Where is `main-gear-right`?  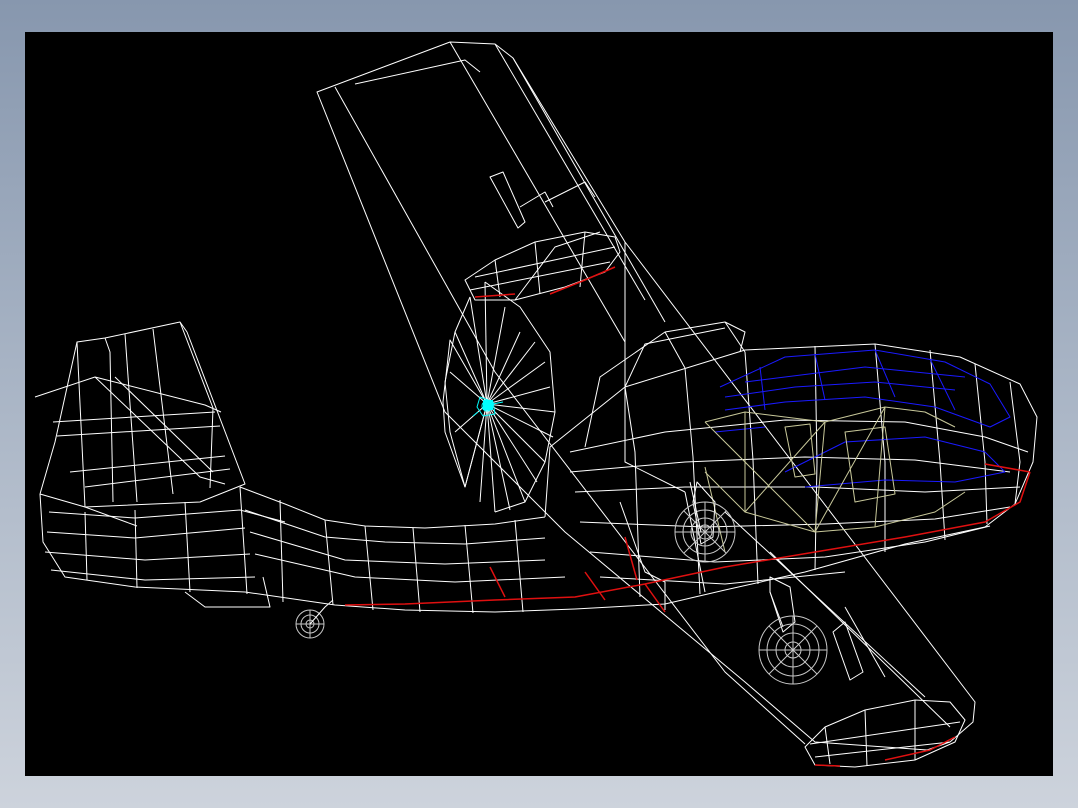
main-gear-right is located at coordinates (793, 630).